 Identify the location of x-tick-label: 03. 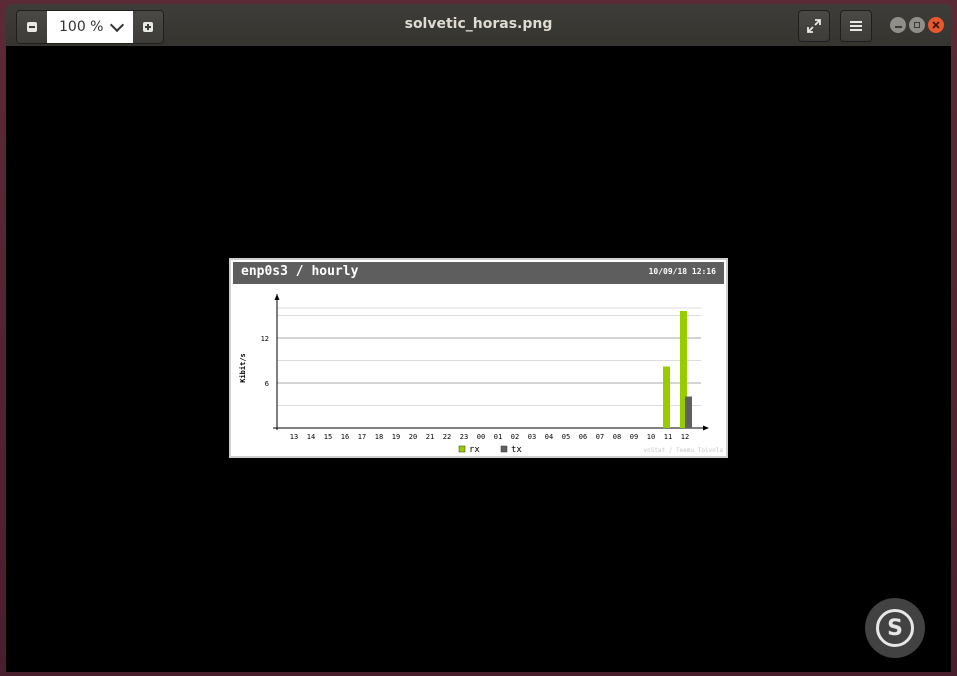
(532, 437).